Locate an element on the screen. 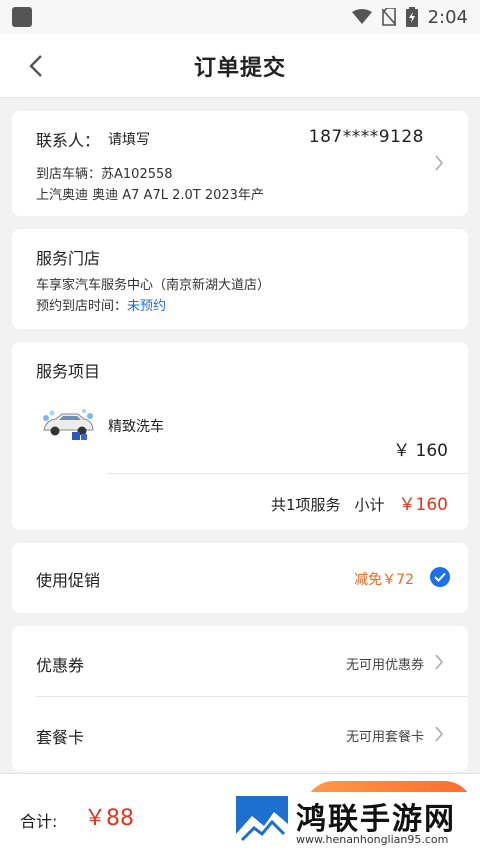 Image resolution: width=480 pixels, height=853 pixels. promotion-discount: 减免￥72 is located at coordinates (384, 580).